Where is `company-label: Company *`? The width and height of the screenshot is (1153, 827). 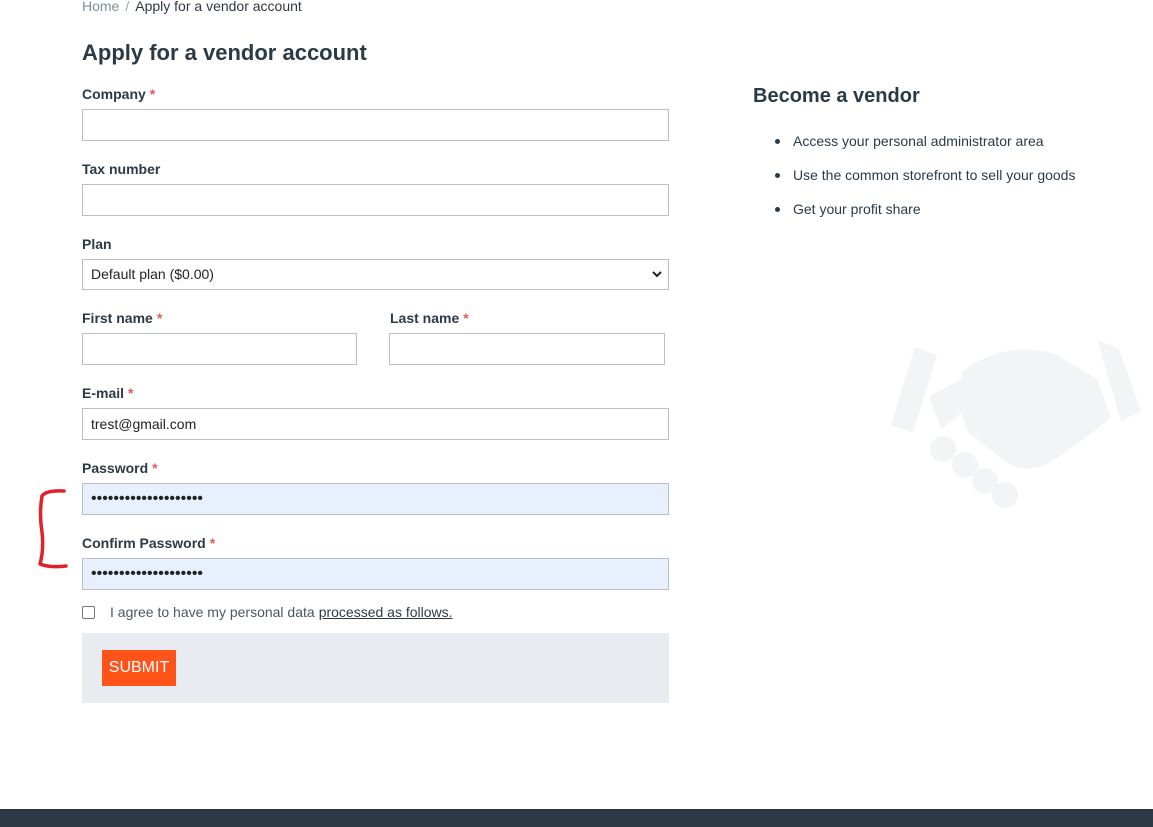
company-label: Company * is located at coordinates (118, 94).